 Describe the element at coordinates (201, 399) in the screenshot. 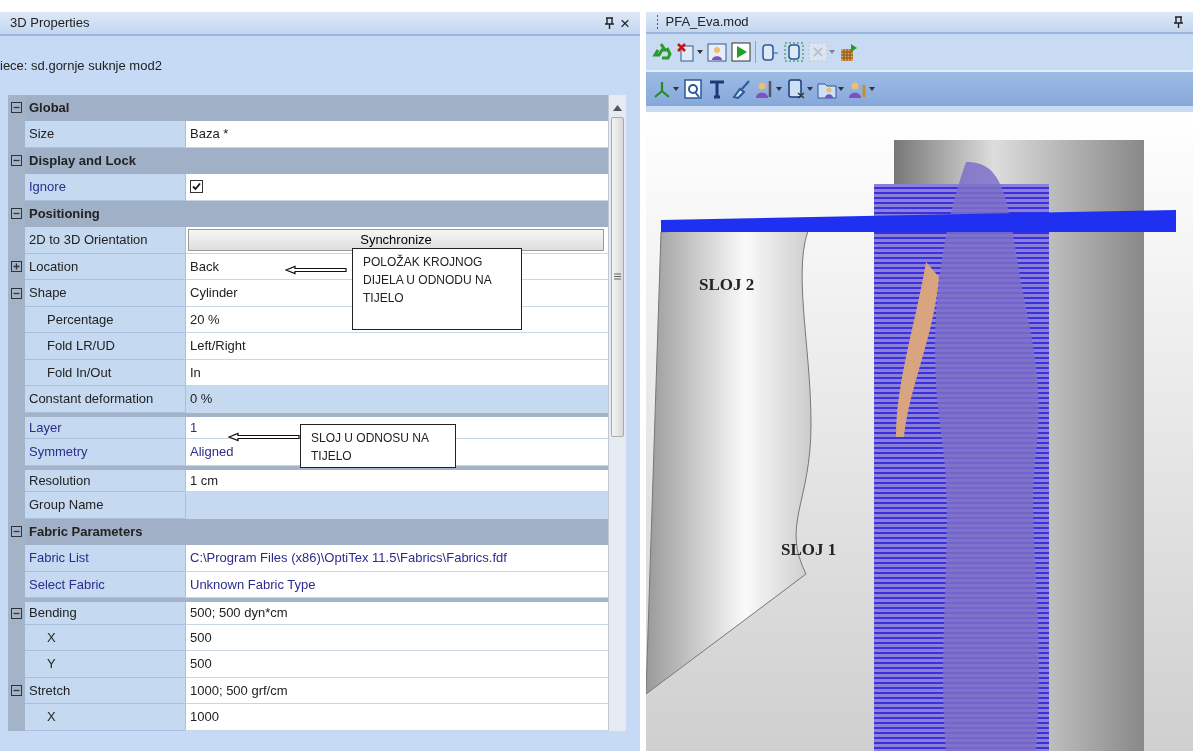

I see `property-value: 0 %` at that location.